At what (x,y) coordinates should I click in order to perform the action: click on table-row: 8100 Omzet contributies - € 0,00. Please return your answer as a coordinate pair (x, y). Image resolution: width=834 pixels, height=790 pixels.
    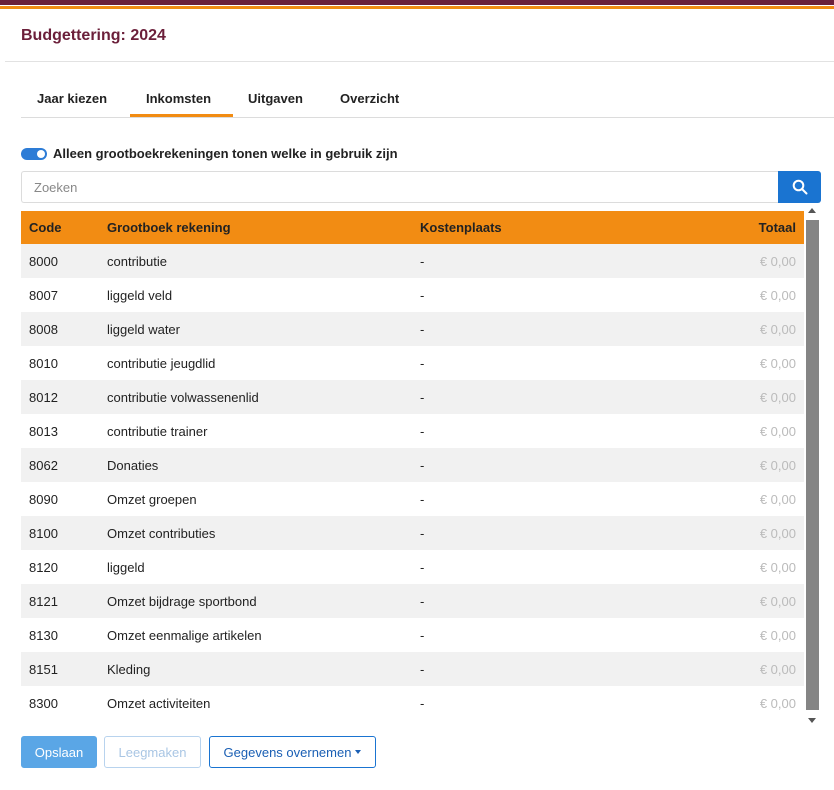
    Looking at the image, I should click on (412, 533).